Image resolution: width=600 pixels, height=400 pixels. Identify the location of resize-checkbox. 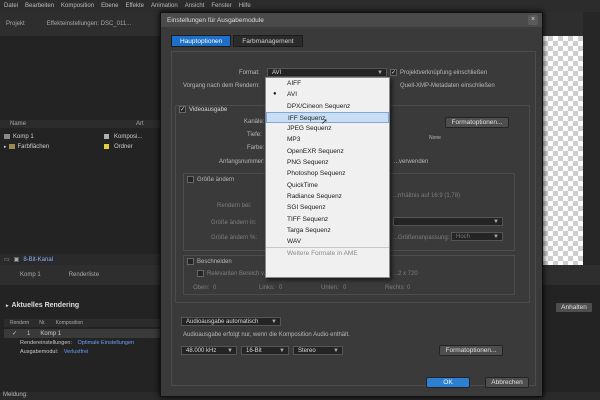
(190, 179).